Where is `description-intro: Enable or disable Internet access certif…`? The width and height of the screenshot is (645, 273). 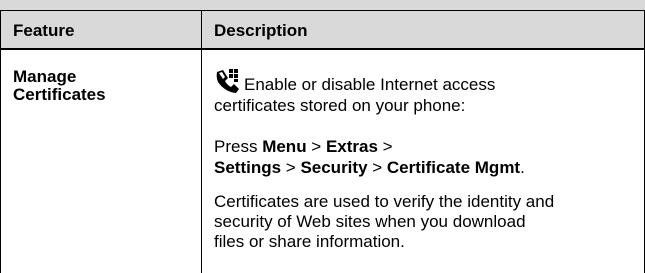 description-intro: Enable or disable Internet access certif… is located at coordinates (354, 92).